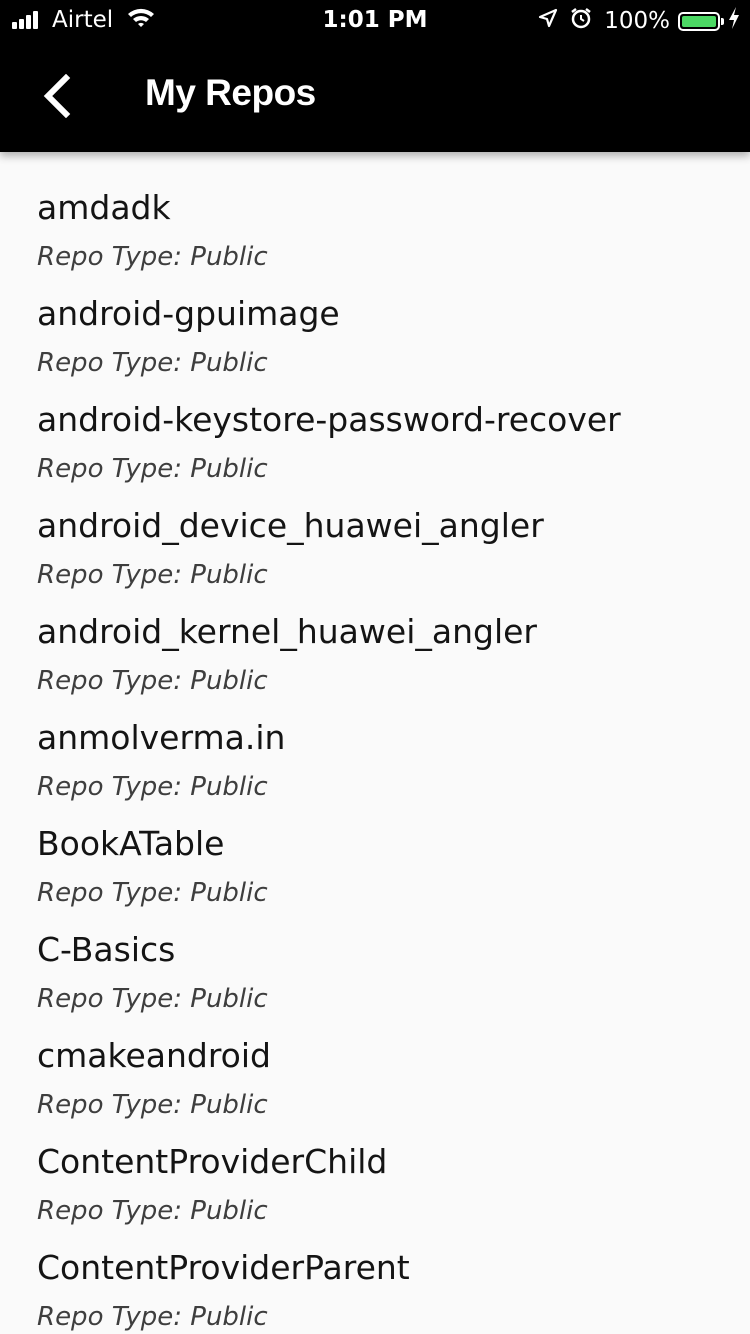  I want to click on repo-list-item: ContentProviderParent Repo Type: Public, so click(375, 1289).